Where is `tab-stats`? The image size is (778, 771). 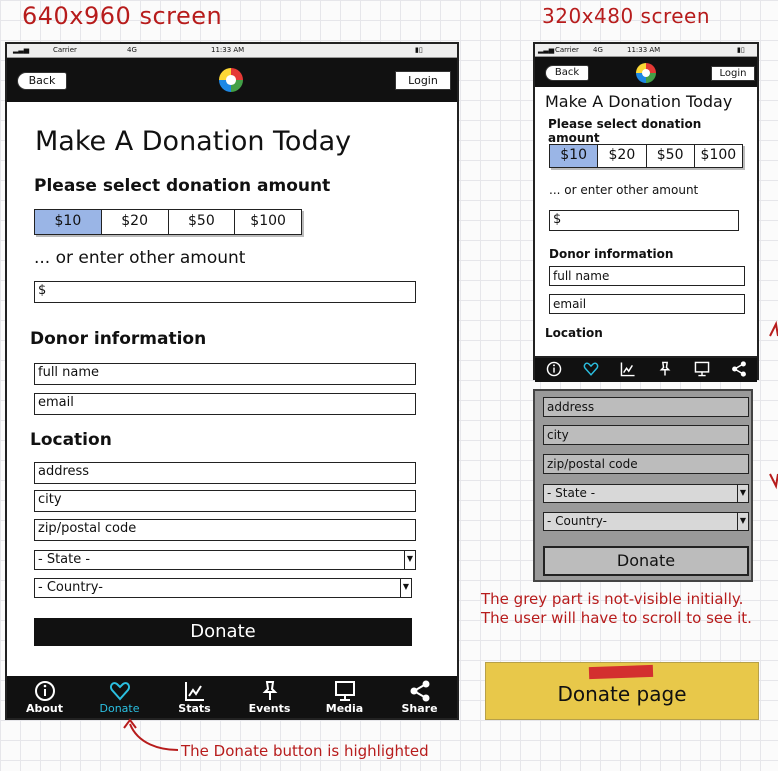
tab-stats is located at coordinates (627, 370).